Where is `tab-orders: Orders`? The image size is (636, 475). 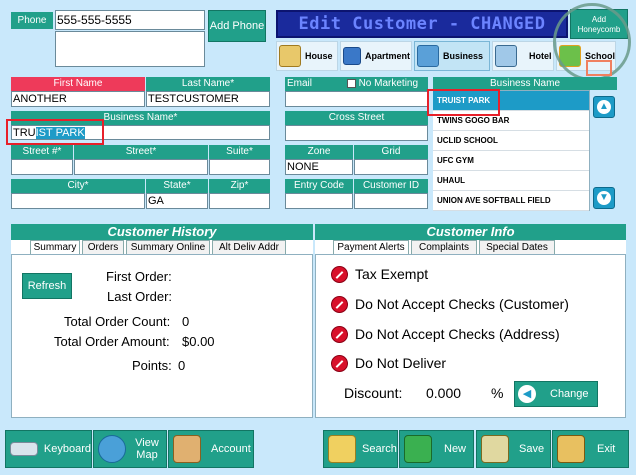 tab-orders: Orders is located at coordinates (103, 247).